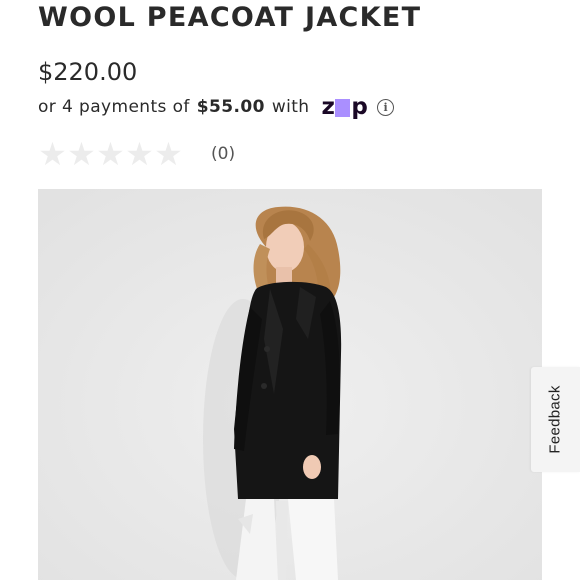  What do you see at coordinates (114, 107) in the screenshot?
I see `installment-prefix: or 4 payments of` at bounding box center [114, 107].